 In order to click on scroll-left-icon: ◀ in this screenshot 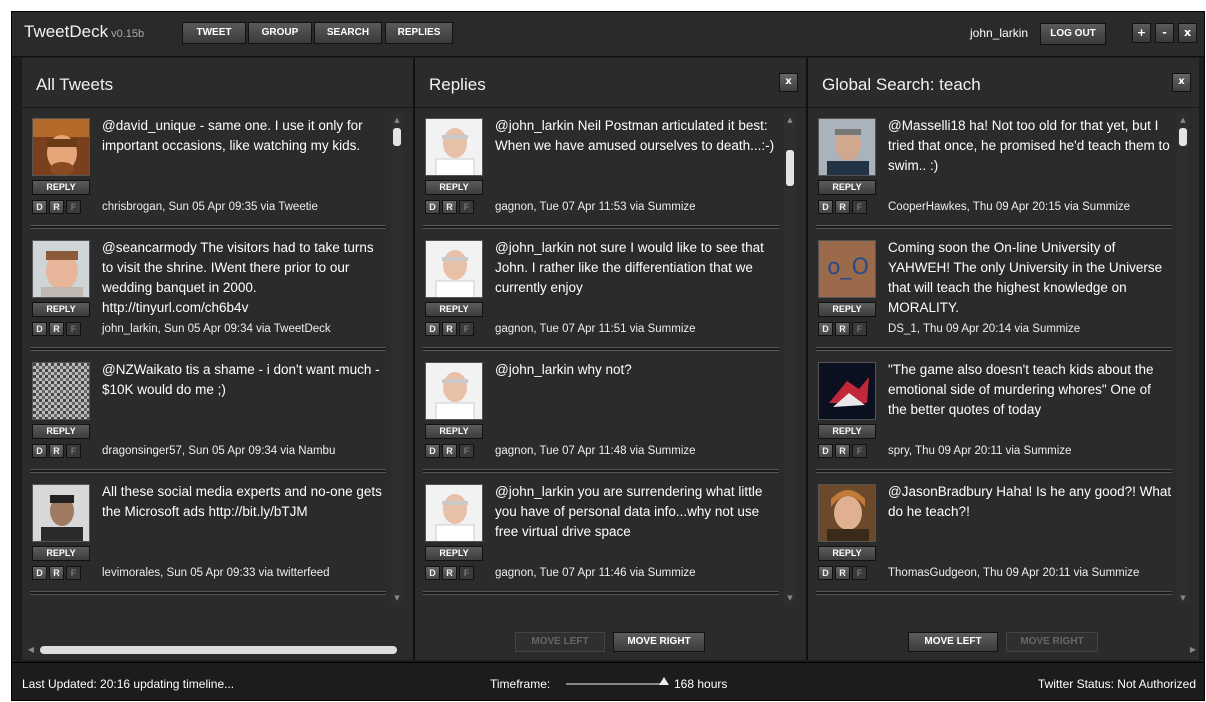, I will do `click(31, 650)`.